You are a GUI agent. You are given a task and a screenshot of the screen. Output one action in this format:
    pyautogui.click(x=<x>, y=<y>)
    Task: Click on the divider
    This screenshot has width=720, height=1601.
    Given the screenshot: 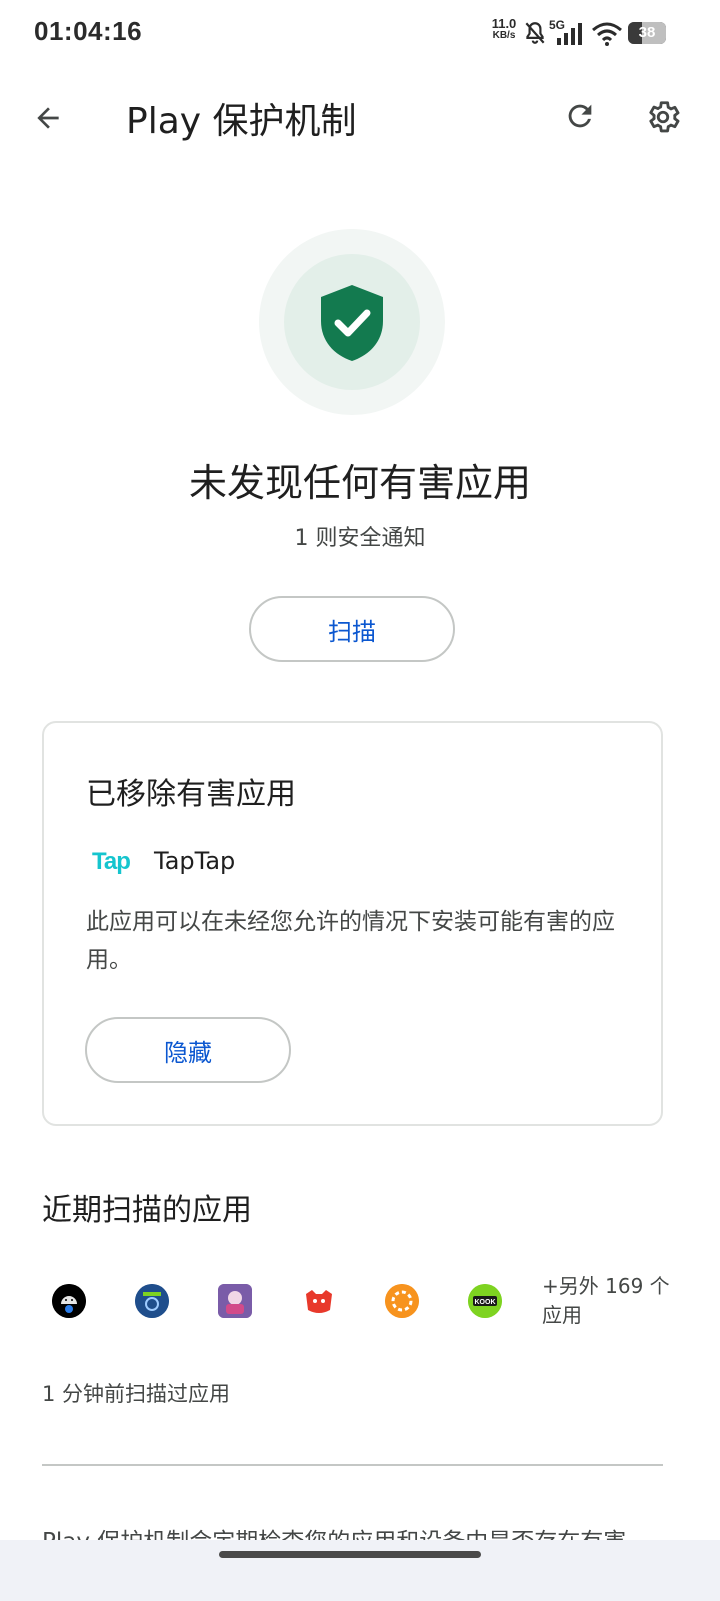 What is the action you would take?
    pyautogui.click(x=352, y=1465)
    